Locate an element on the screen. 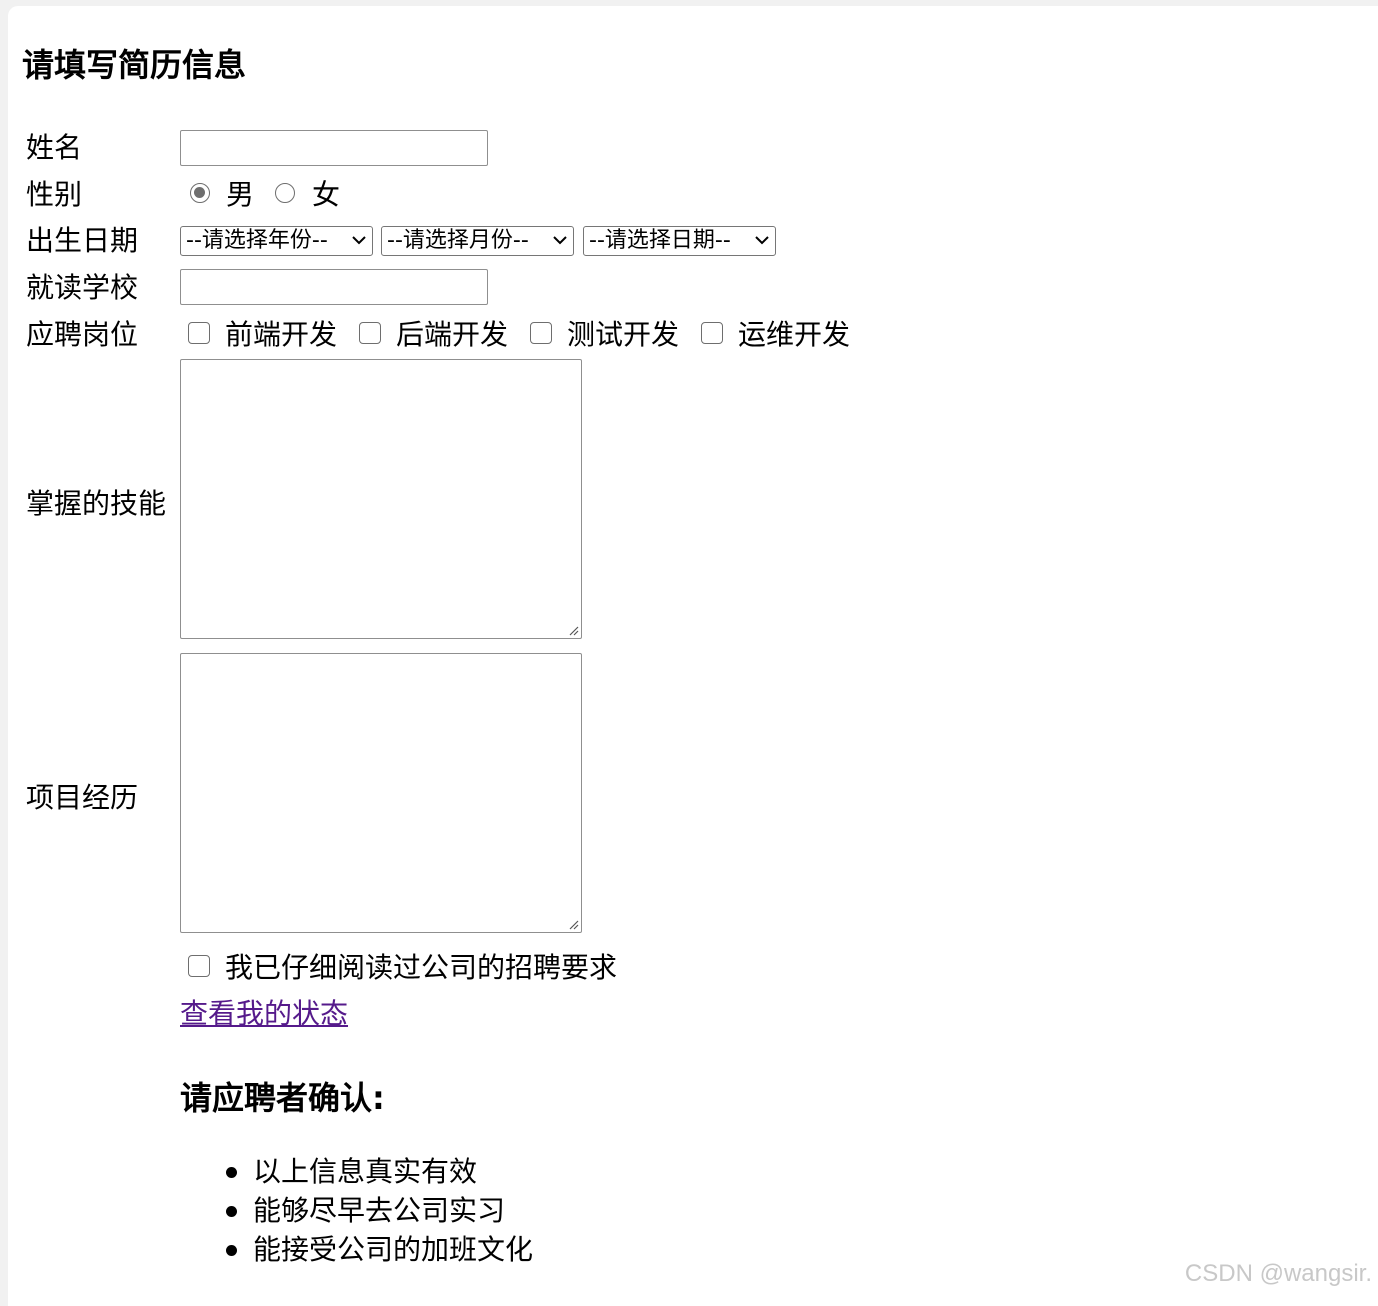 This screenshot has height=1306, width=1378. gender-male-radio is located at coordinates (200, 193).